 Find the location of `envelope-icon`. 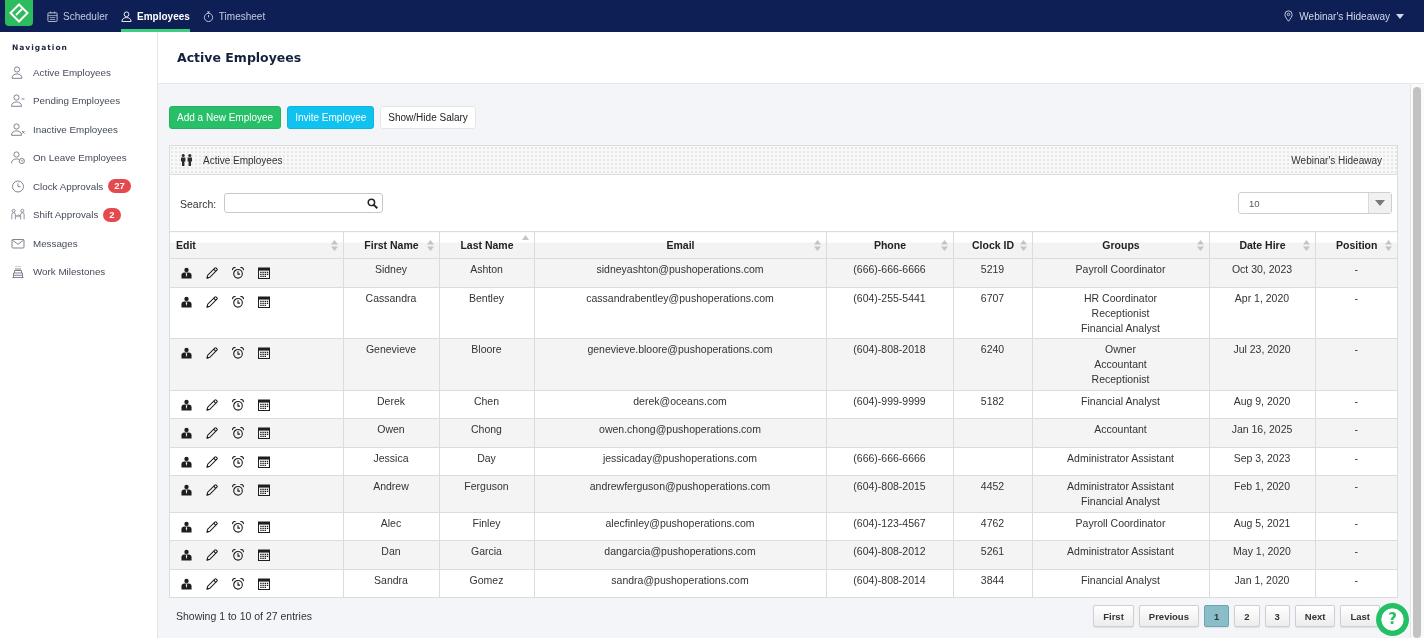

envelope-icon is located at coordinates (18, 243).